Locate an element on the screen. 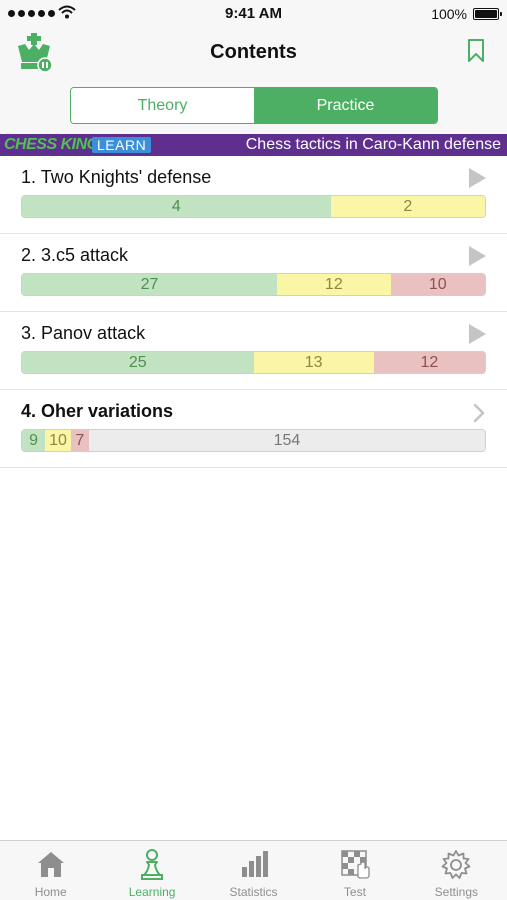  segment-area: Theory Practice is located at coordinates (253, 106).